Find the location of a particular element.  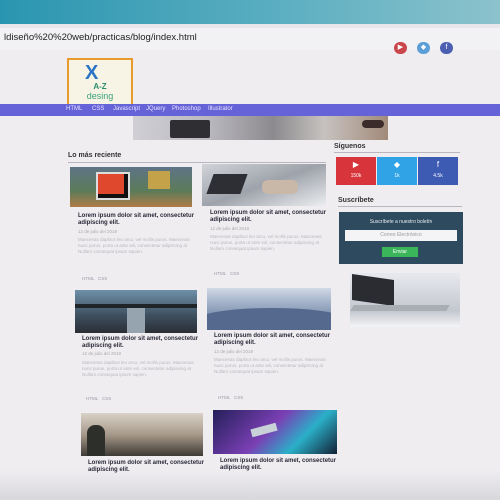

post-2-laptop is located at coordinates (227, 184).